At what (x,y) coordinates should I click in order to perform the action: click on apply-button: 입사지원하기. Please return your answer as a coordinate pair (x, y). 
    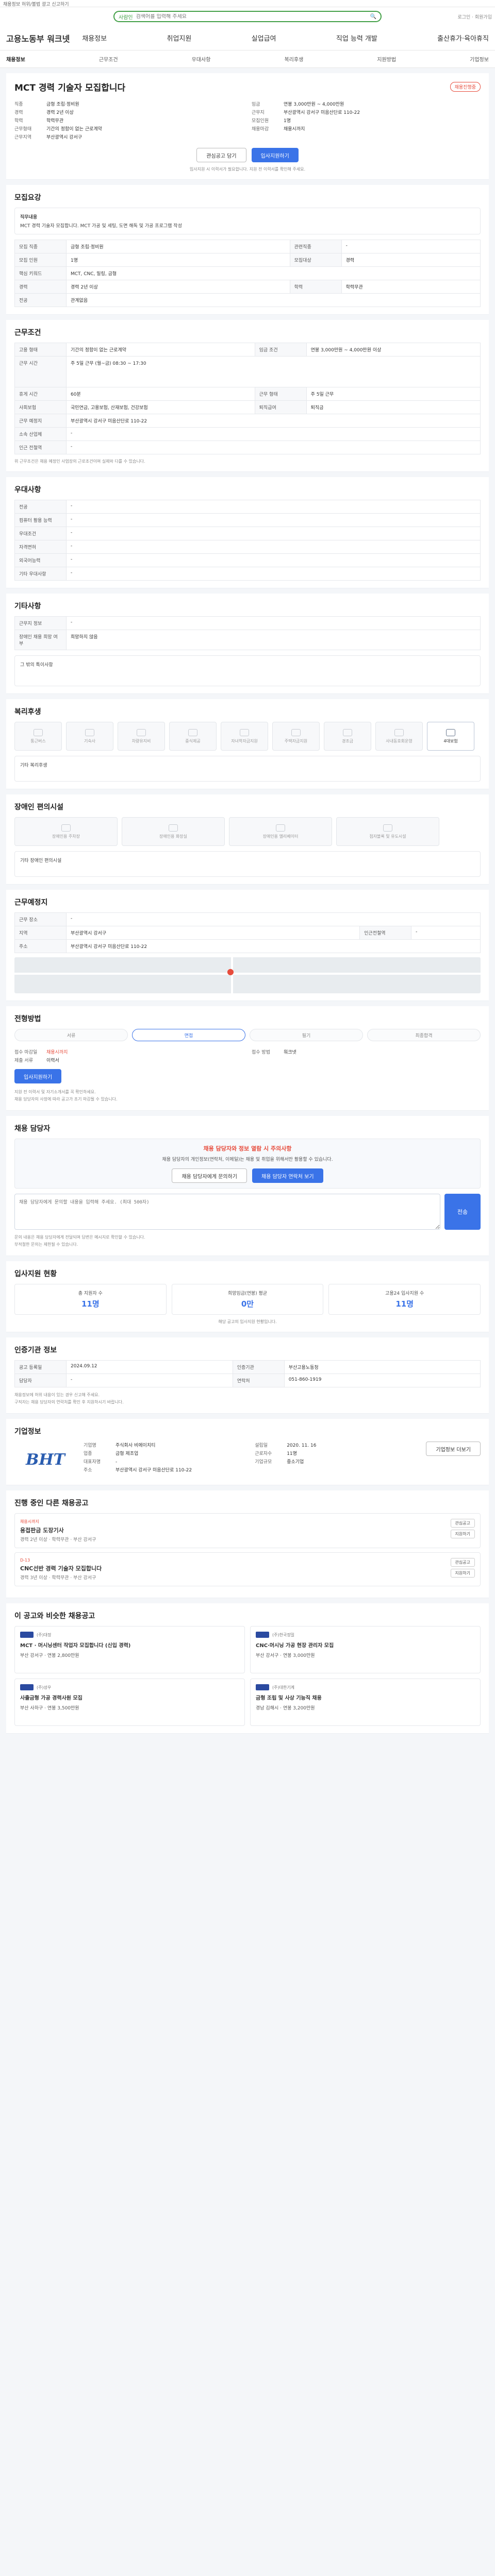
    Looking at the image, I should click on (275, 155).